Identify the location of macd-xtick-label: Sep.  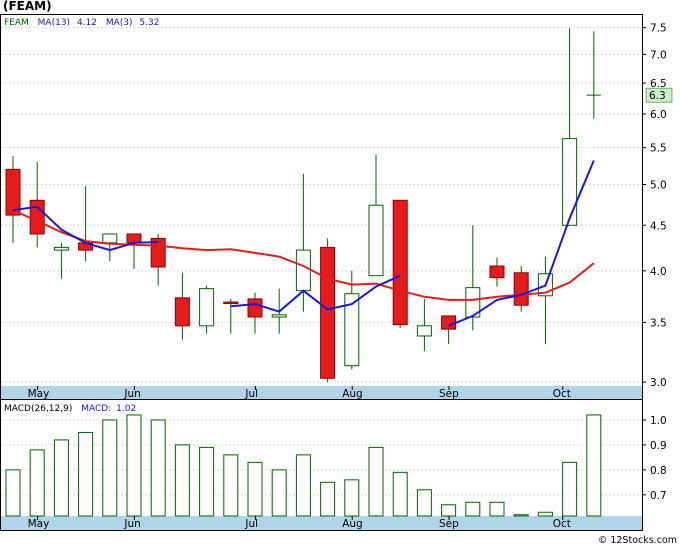
(449, 524).